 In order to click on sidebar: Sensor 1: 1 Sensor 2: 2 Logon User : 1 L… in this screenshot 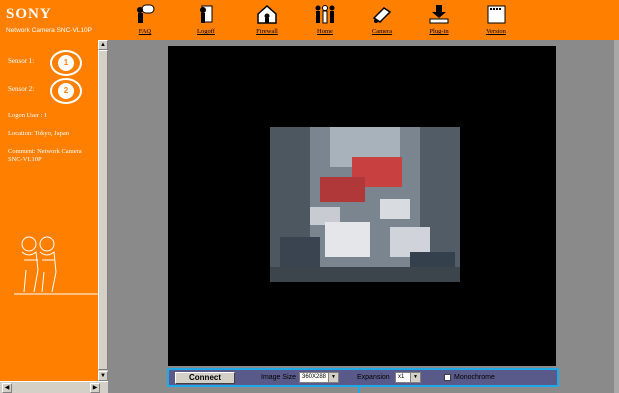, I will do `click(49, 210)`.